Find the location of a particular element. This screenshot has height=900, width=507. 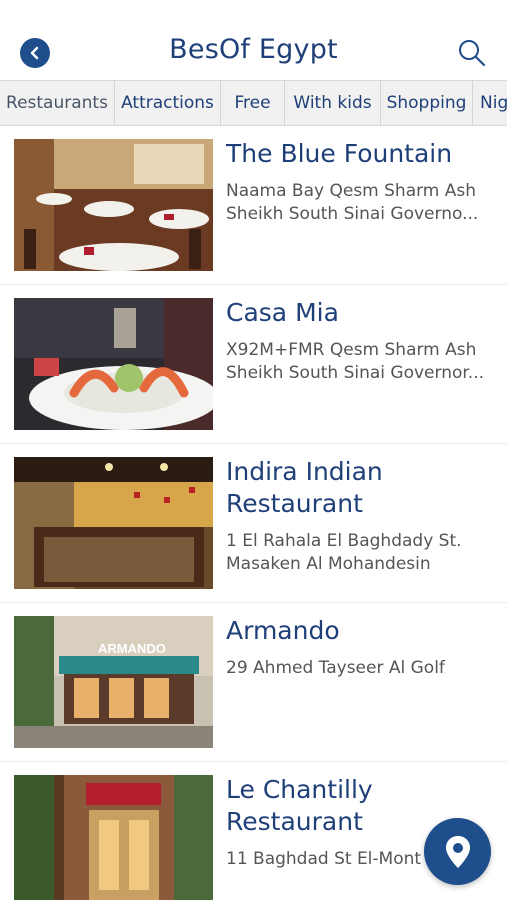

place-address-line1: 29 Ahmed Tayseer Al Golf is located at coordinates (335, 668).